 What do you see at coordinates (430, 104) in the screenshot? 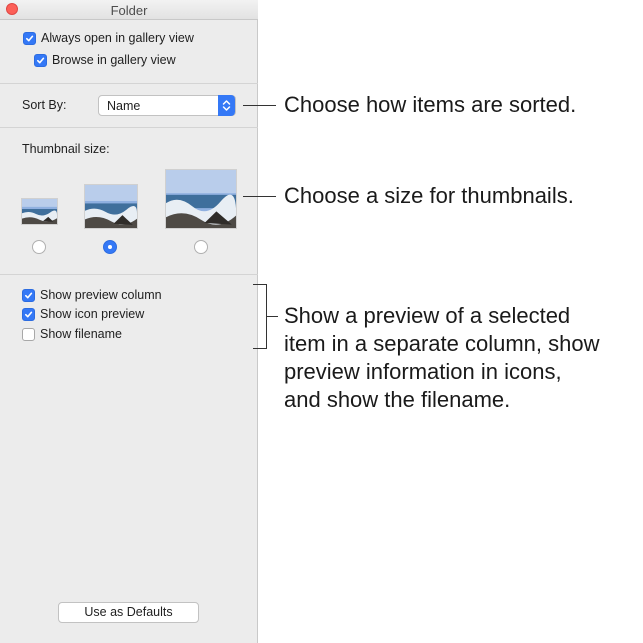
I see `sort-callout-text: Choose how items are sorted.` at bounding box center [430, 104].